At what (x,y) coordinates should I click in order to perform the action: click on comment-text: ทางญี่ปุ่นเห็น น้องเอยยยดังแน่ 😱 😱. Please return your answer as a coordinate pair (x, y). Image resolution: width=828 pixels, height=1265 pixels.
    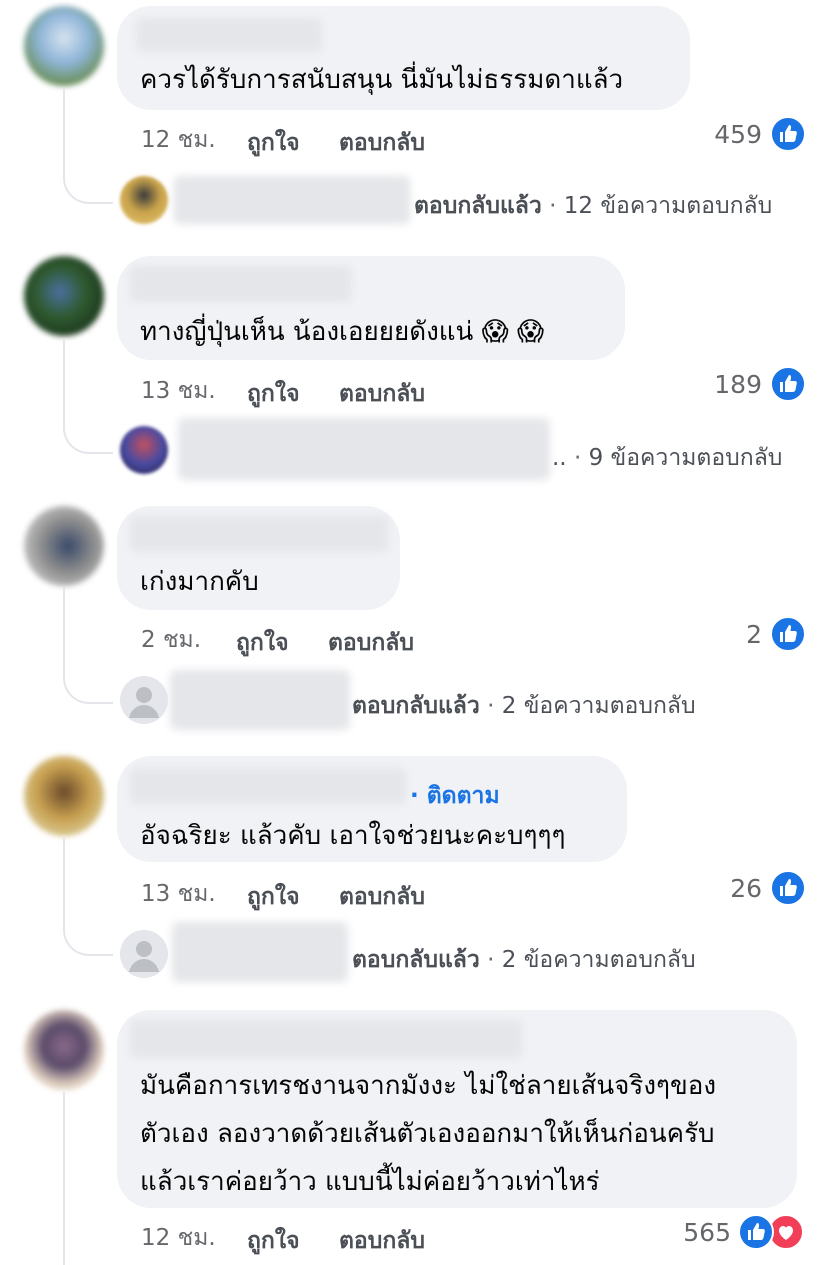
    Looking at the image, I should click on (342, 332).